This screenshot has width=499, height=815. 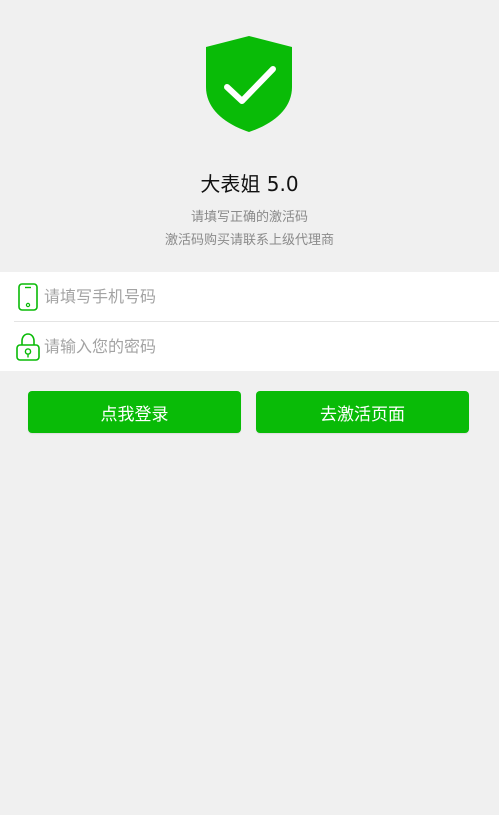 What do you see at coordinates (266, 296) in the screenshot?
I see `phone-input` at bounding box center [266, 296].